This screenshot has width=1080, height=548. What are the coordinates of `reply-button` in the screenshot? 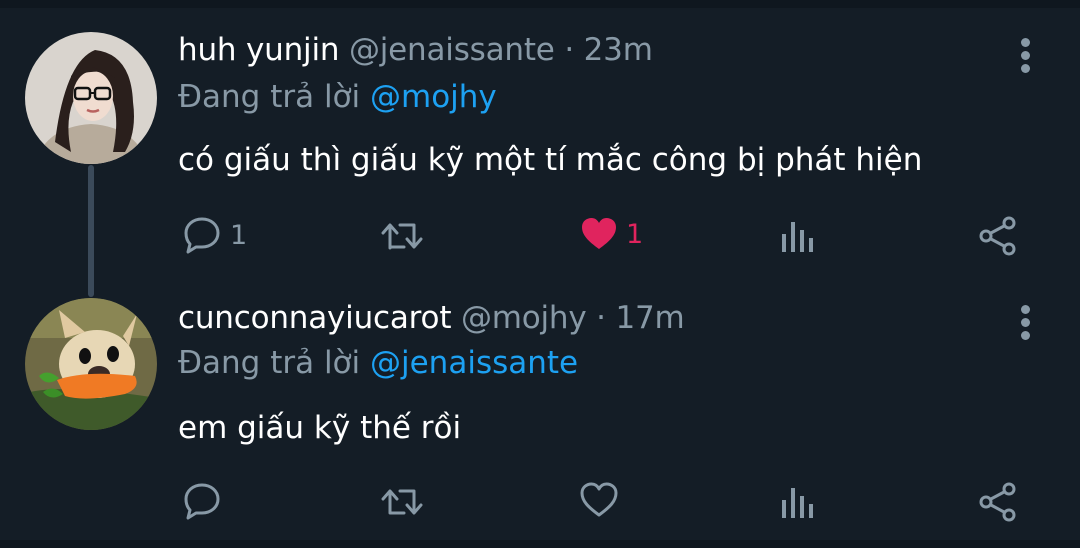 It's located at (202, 501).